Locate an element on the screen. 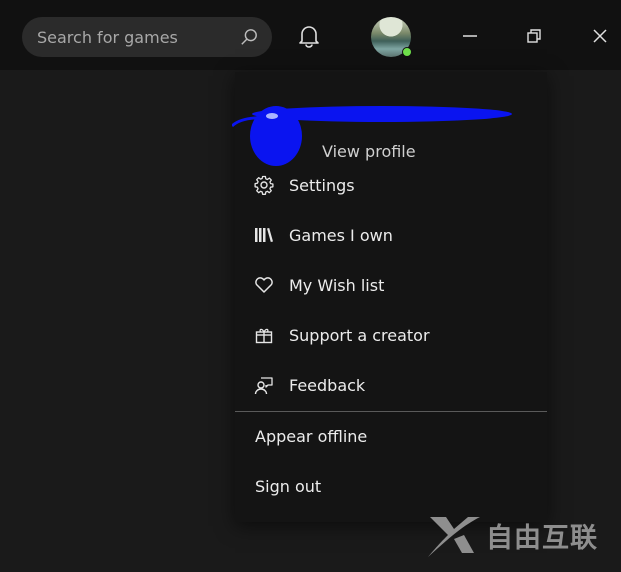 This screenshot has width=621, height=572. close-button is located at coordinates (600, 36).